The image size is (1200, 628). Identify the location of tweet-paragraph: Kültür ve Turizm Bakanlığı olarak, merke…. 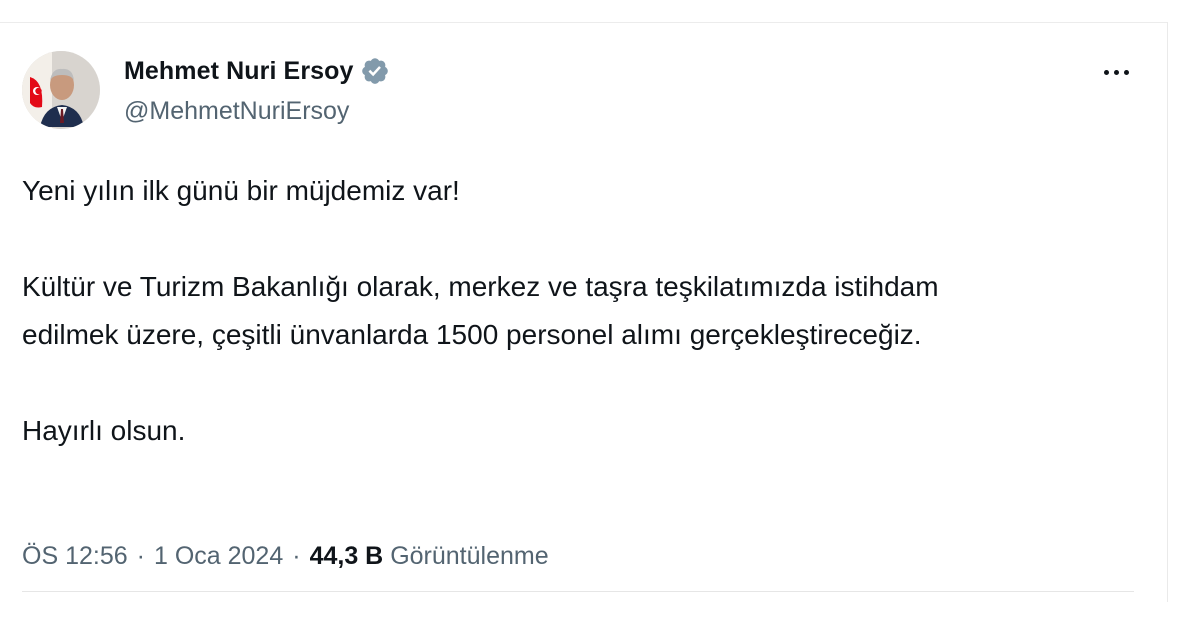
(480, 310).